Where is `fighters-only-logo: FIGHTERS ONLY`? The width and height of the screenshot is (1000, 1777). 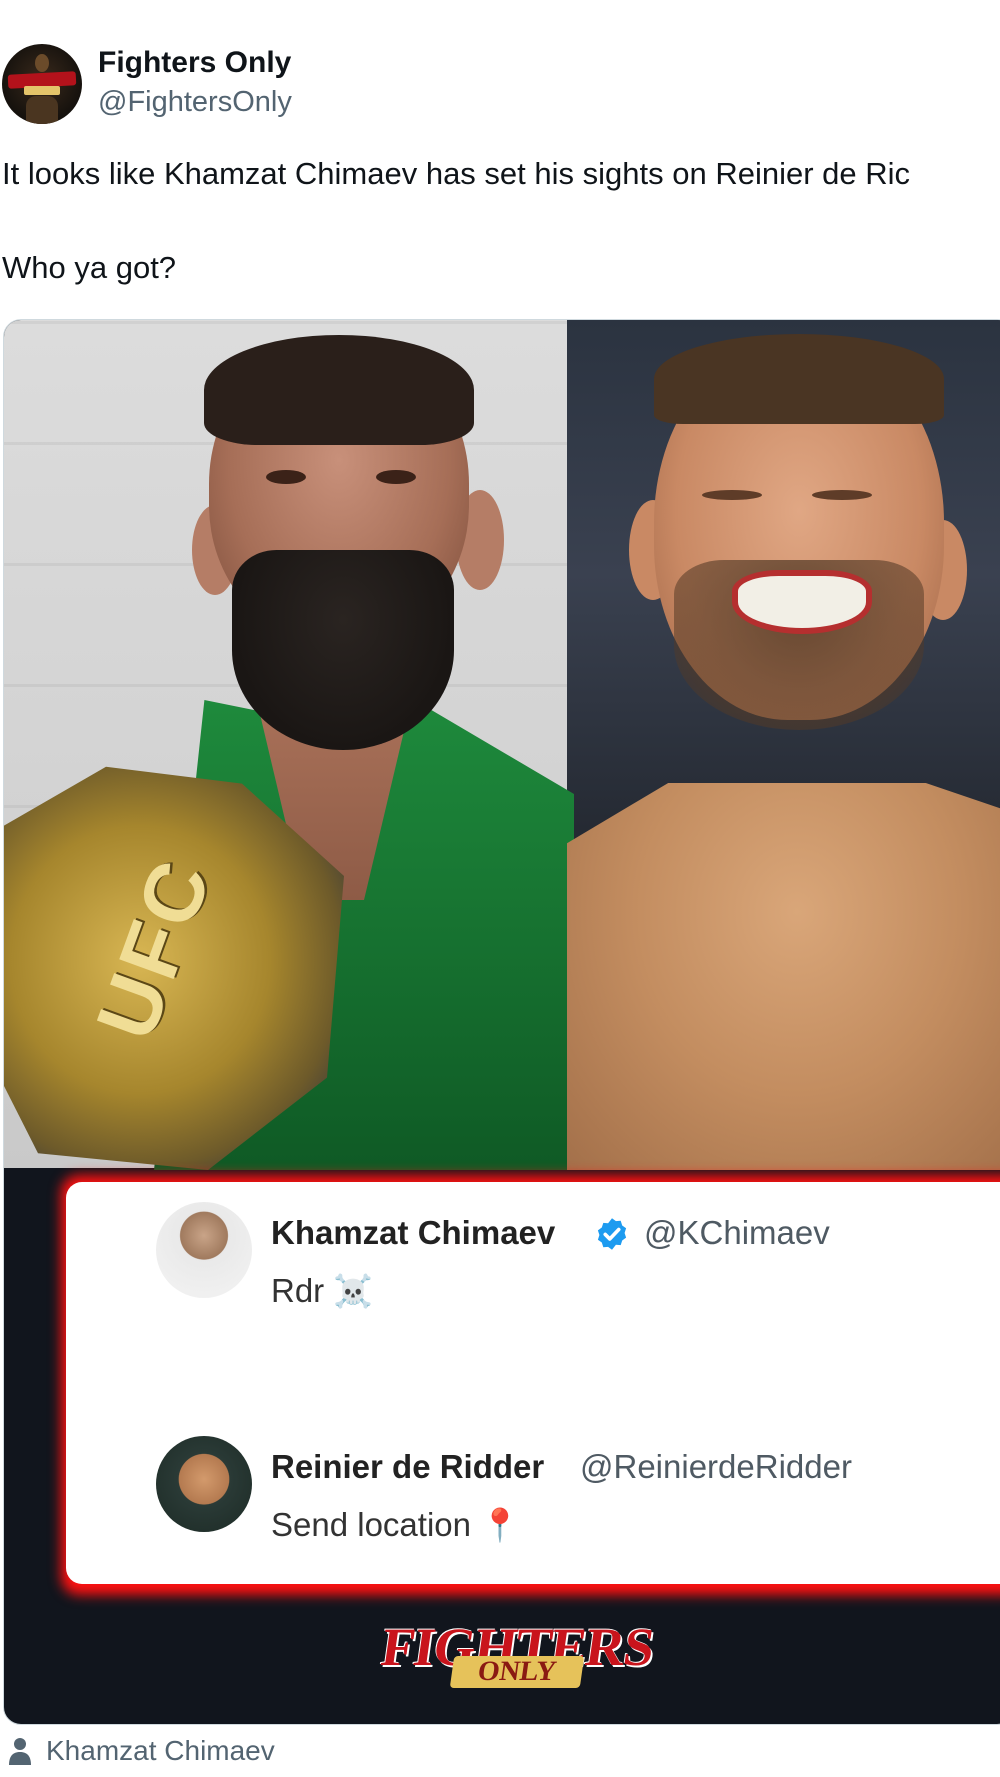 fighters-only-logo: FIGHTERS ONLY is located at coordinates (517, 1656).